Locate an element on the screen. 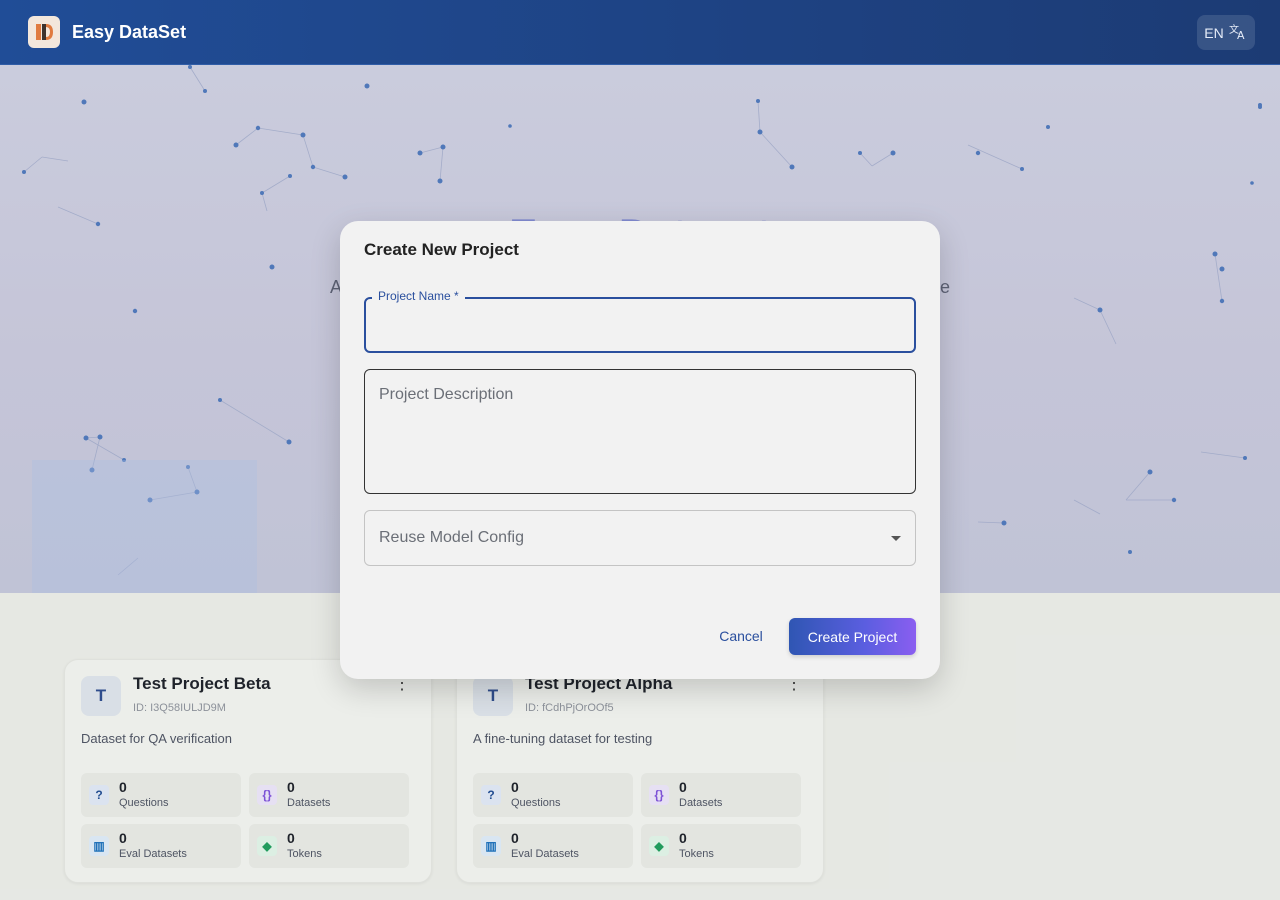 The width and height of the screenshot is (1280, 900). project-description-input is located at coordinates (641, 433).